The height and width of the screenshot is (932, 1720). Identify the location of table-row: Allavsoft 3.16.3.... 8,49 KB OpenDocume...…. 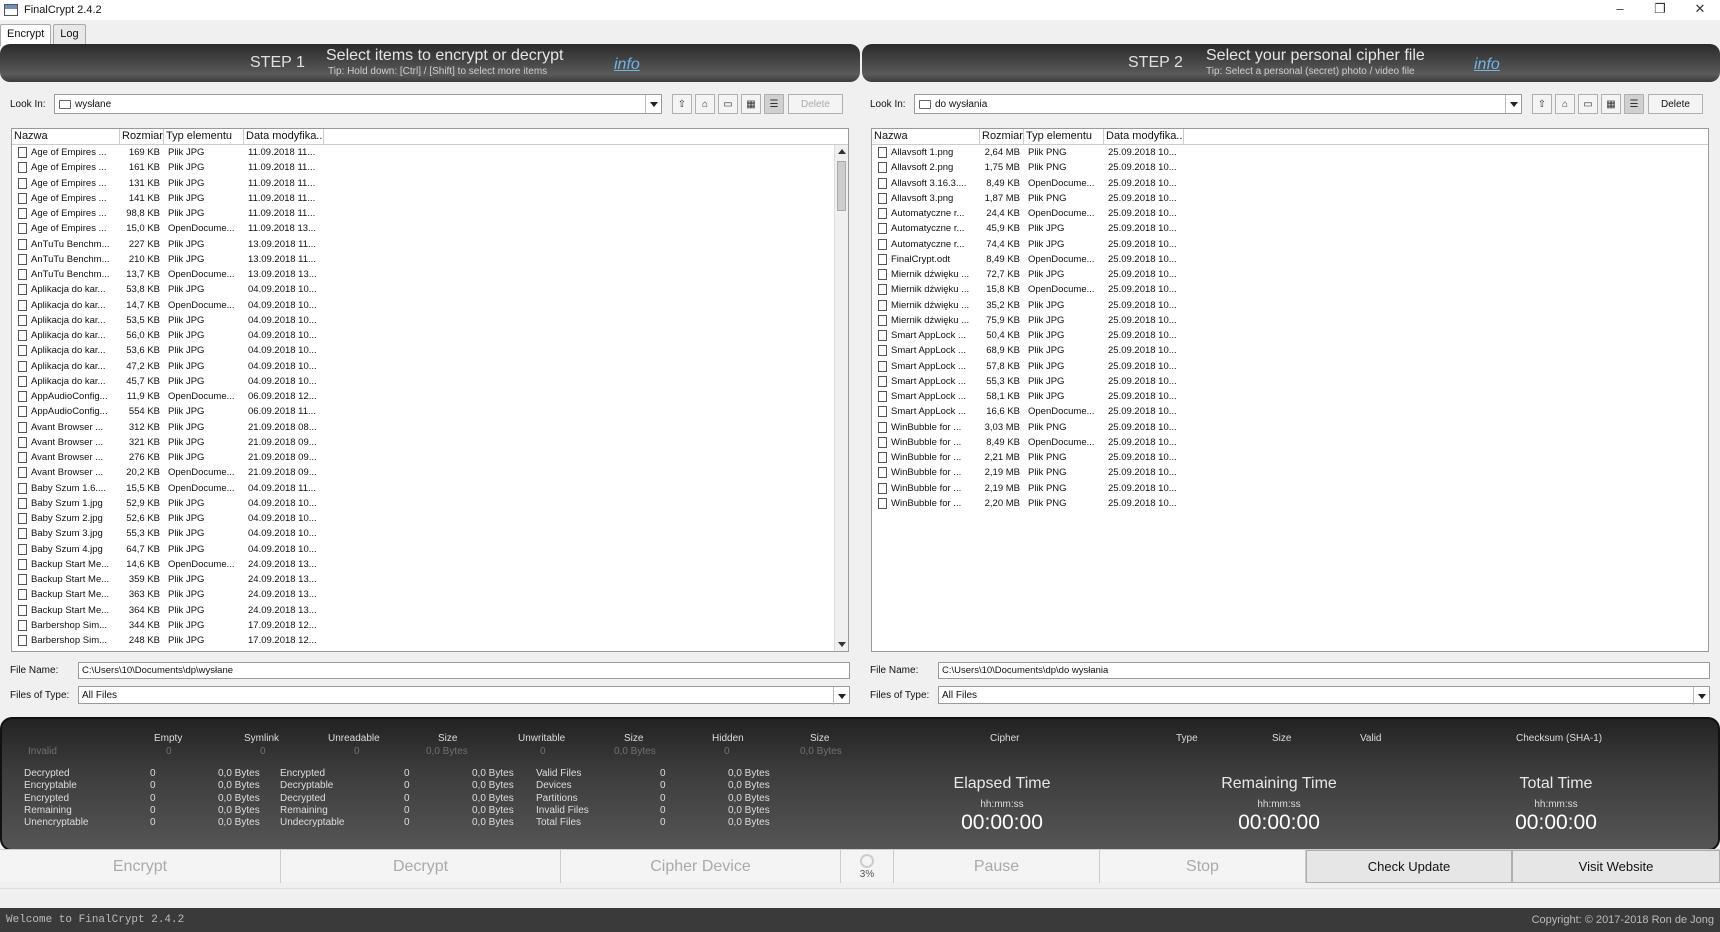
(1290, 183).